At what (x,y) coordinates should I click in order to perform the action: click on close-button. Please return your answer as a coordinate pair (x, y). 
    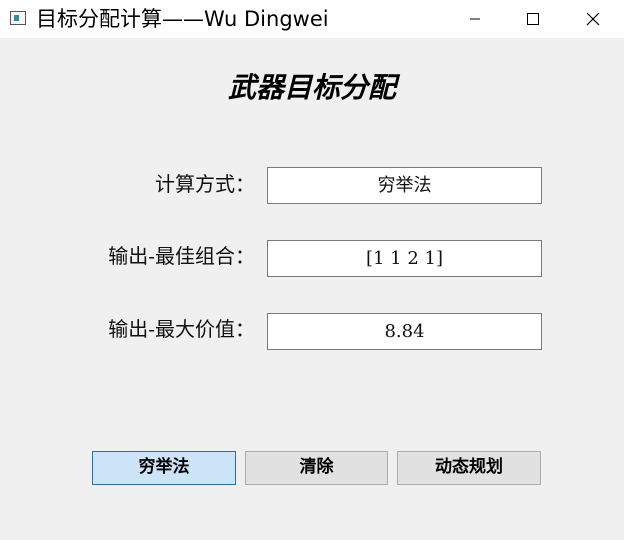
    Looking at the image, I should click on (593, 19).